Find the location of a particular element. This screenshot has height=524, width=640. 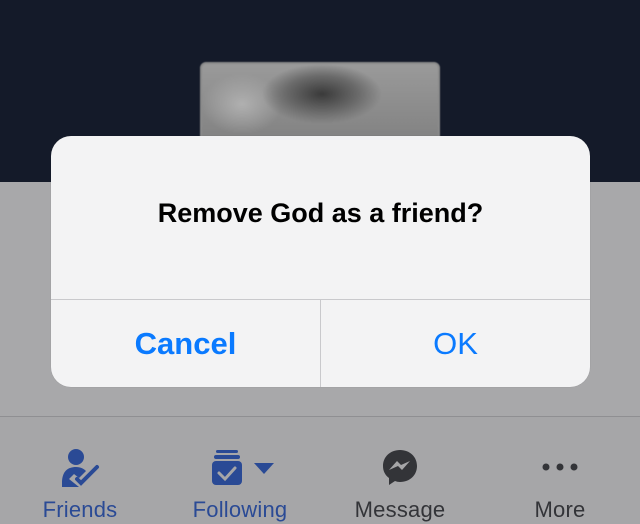

chevron-down-icon is located at coordinates (264, 468).